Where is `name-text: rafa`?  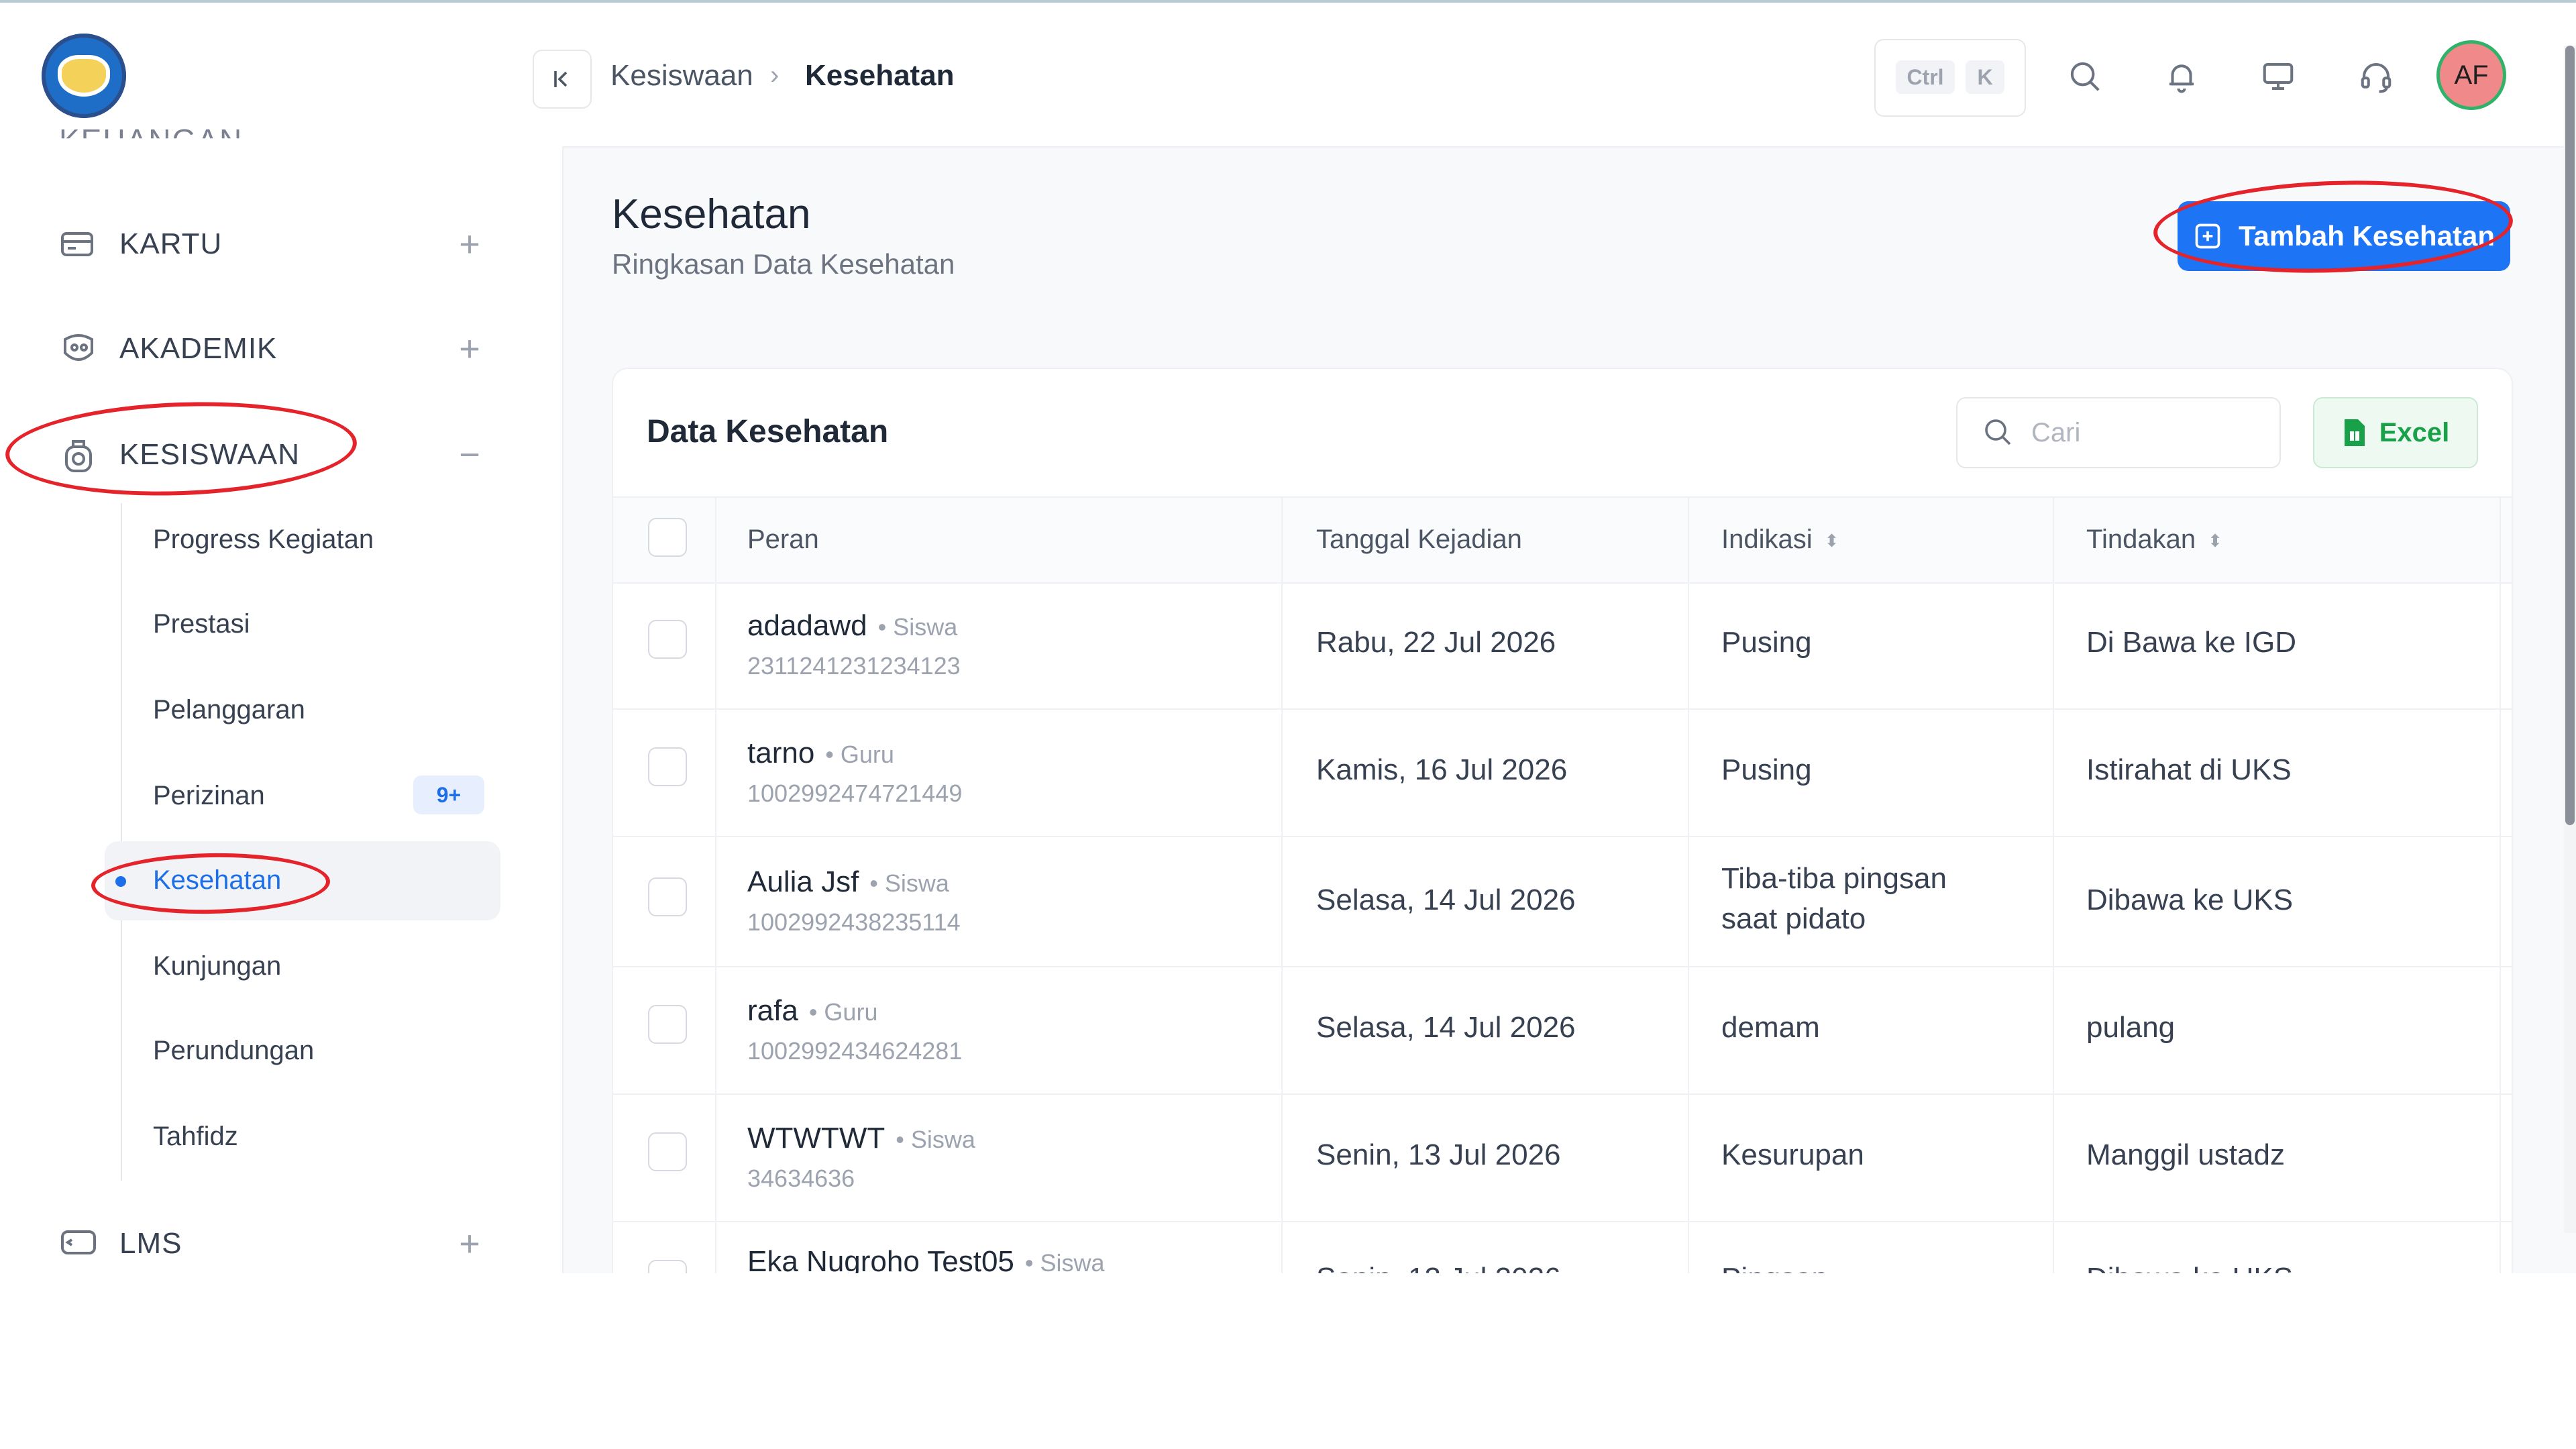 name-text: rafa is located at coordinates (772, 1010).